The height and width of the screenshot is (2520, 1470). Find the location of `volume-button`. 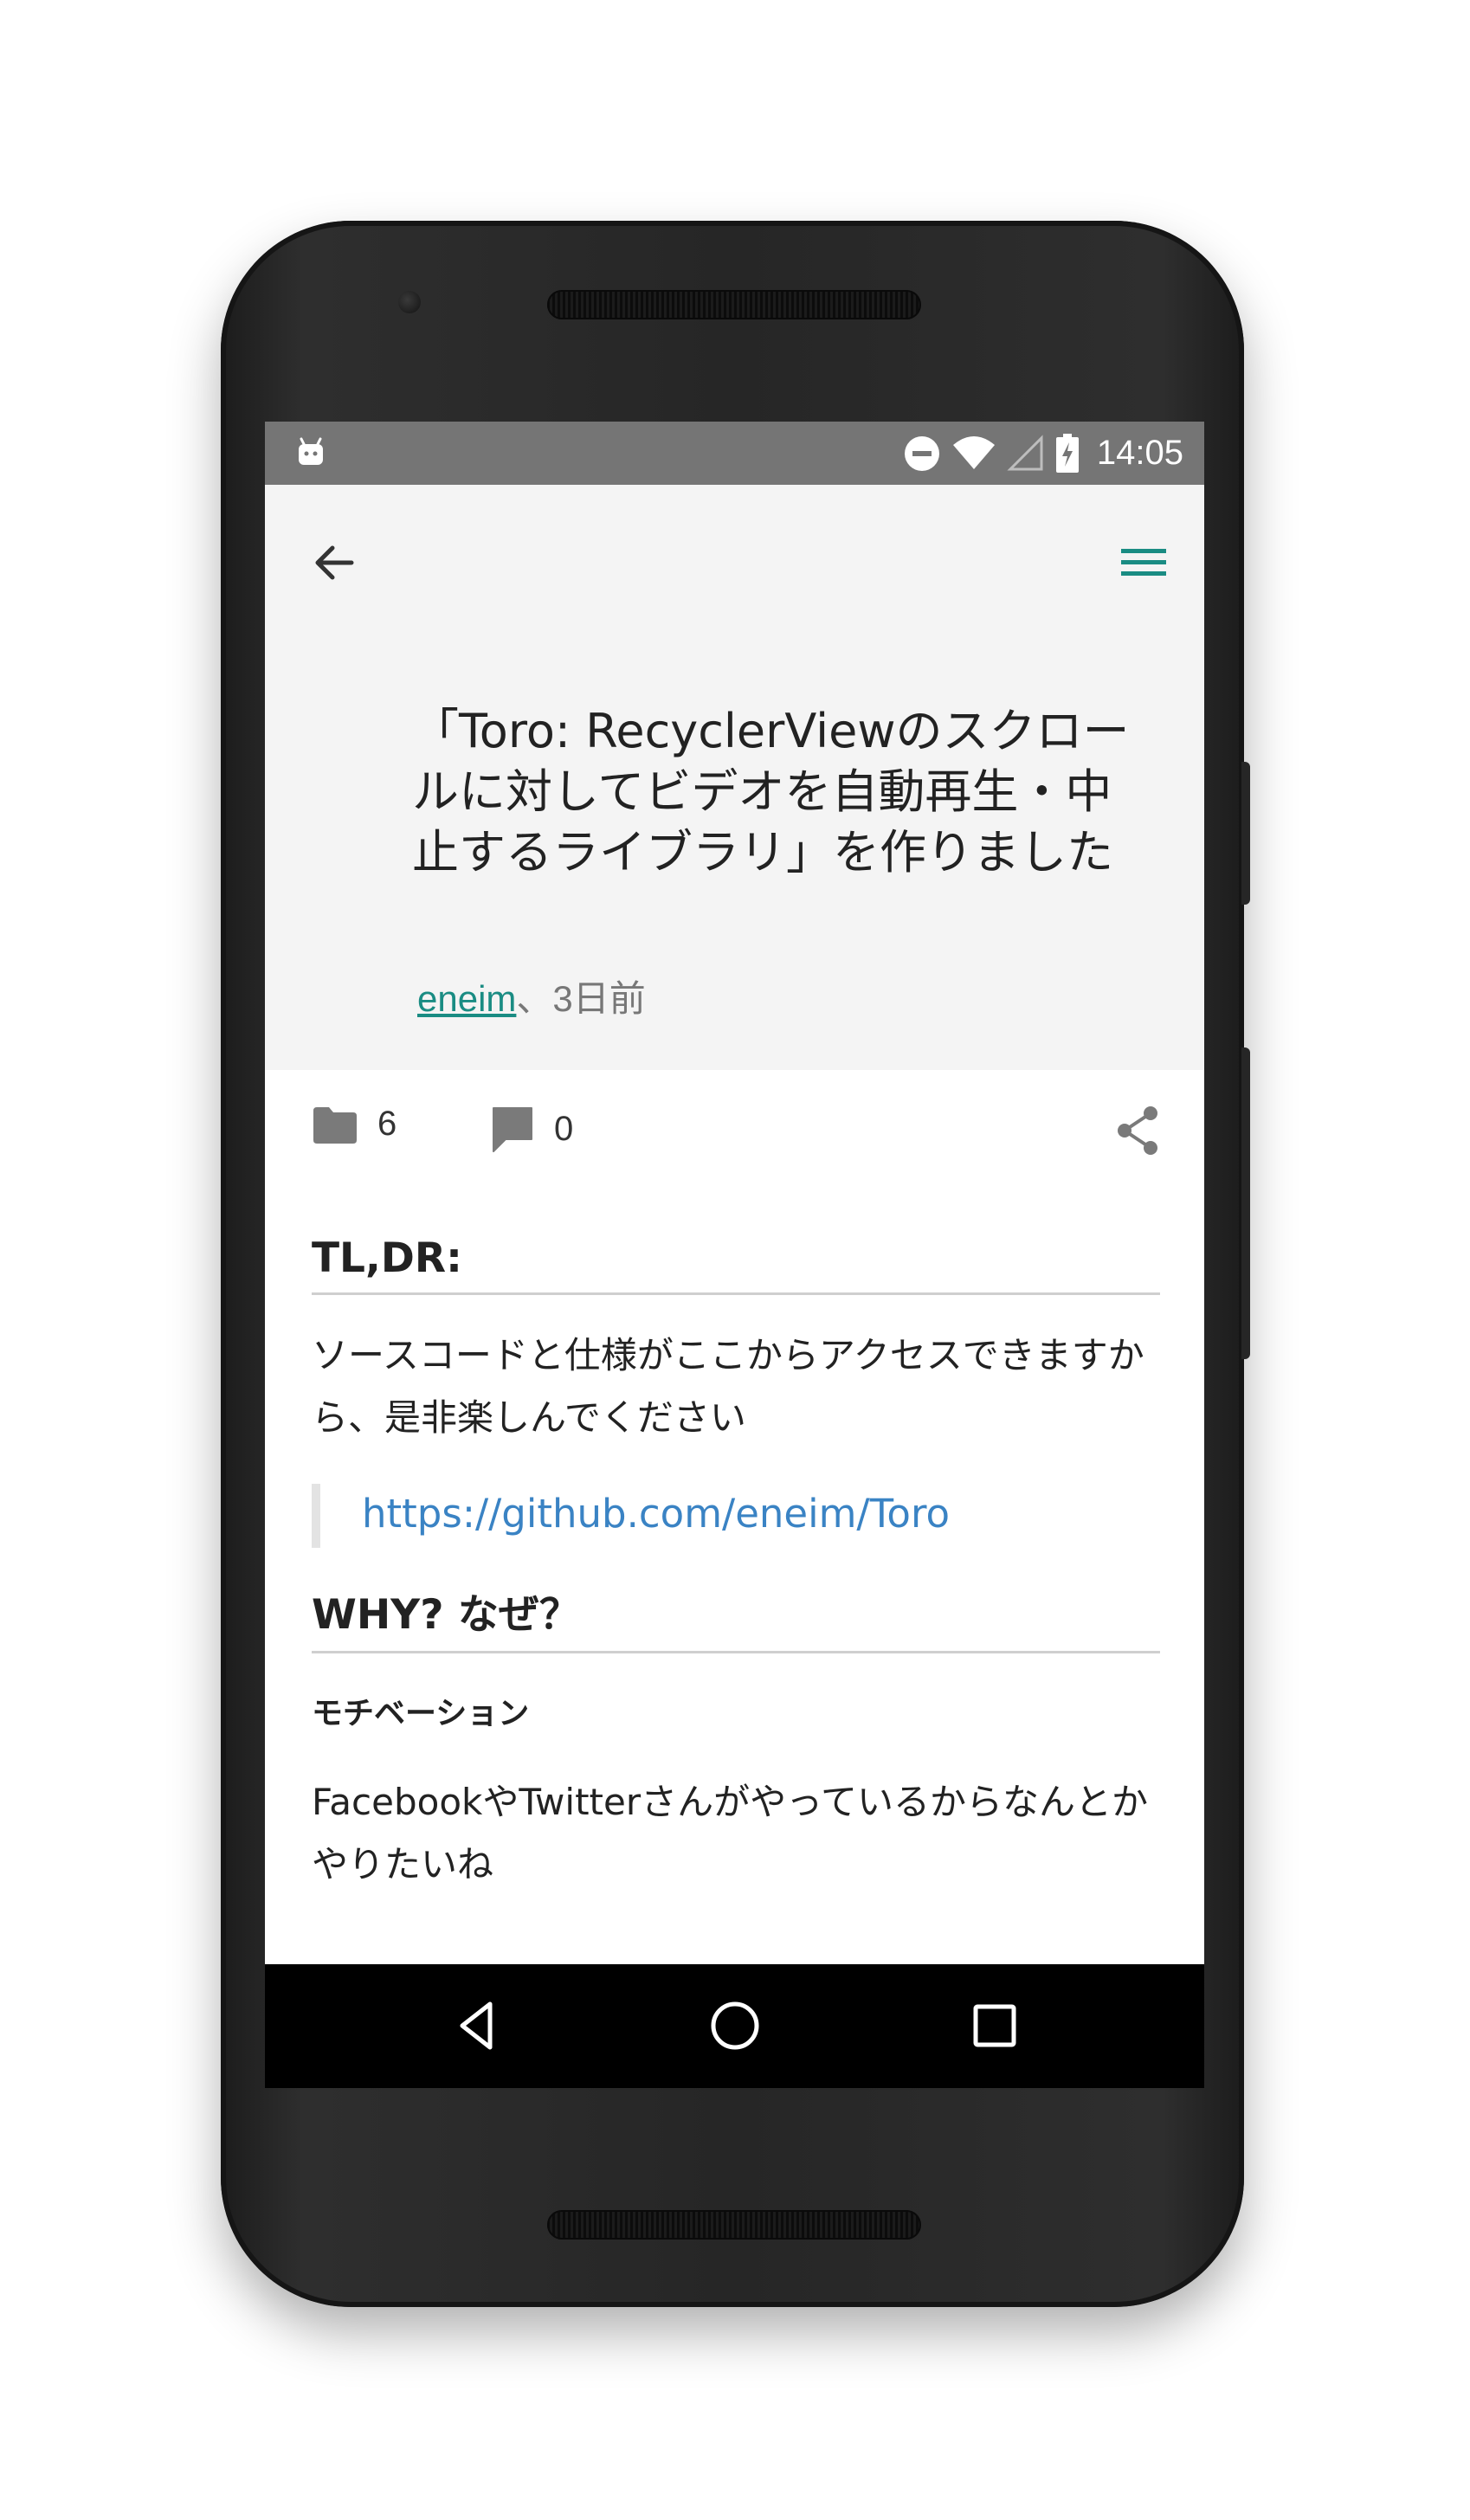

volume-button is located at coordinates (1245, 833).